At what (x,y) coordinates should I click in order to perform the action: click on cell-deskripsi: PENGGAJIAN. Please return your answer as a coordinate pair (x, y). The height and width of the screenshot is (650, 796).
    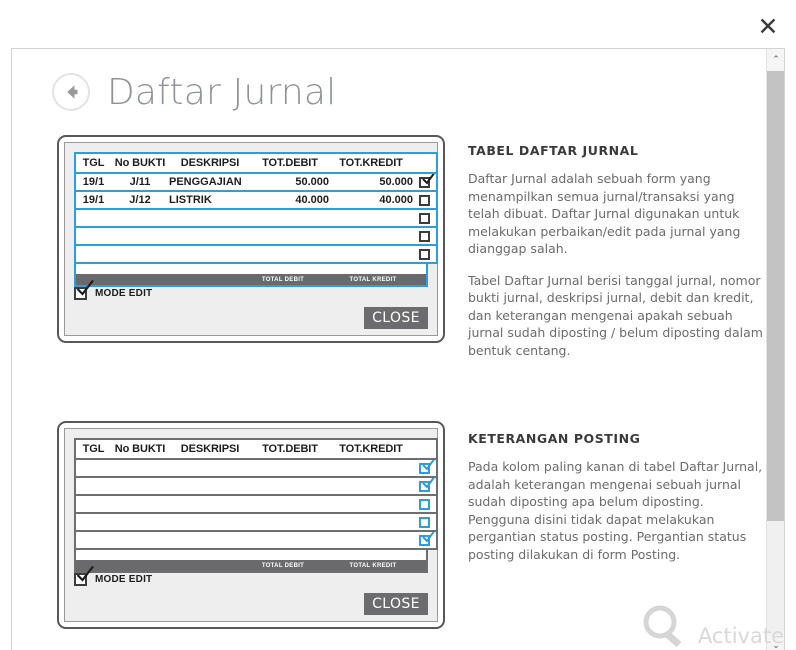
    Looking at the image, I should click on (205, 182).